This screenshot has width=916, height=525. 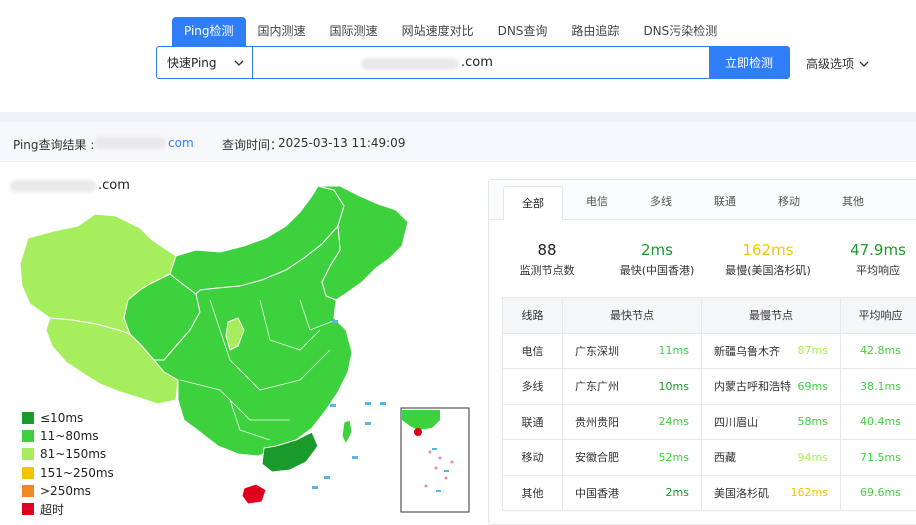 I want to click on table-header-row: 线路 最快节点 最慢节点 平均响应, so click(x=709, y=316).